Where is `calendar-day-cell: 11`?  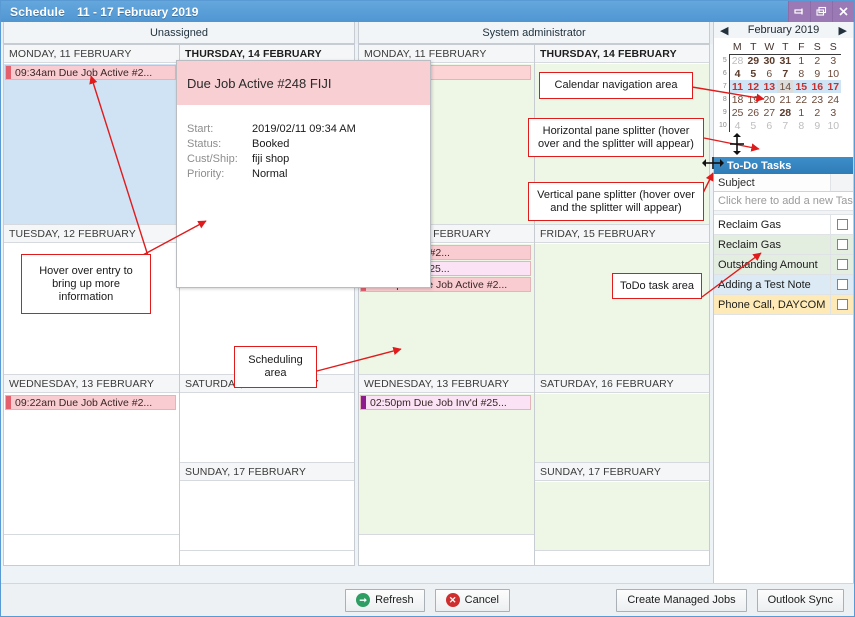 calendar-day-cell: 11 is located at coordinates (737, 86).